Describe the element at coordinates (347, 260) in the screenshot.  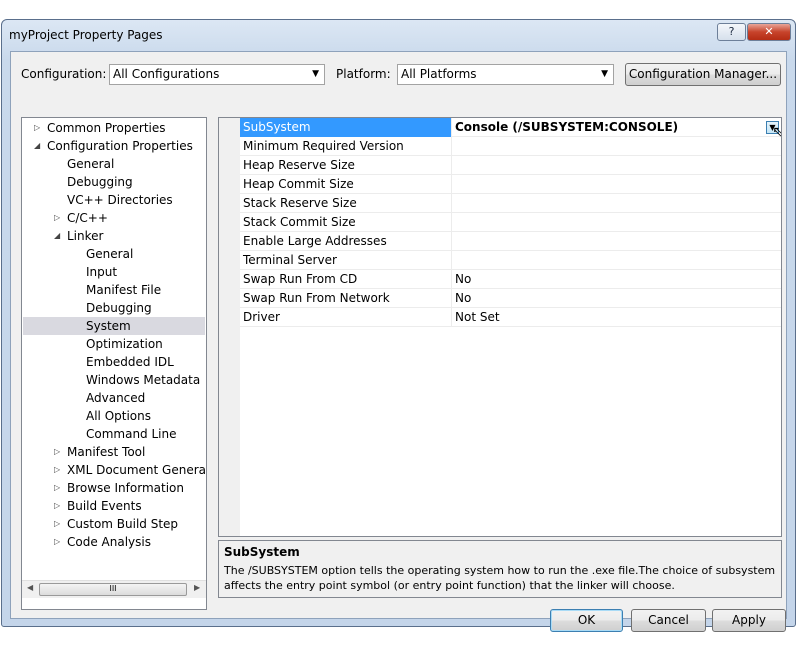
I see `property-name: Terminal Server` at that location.